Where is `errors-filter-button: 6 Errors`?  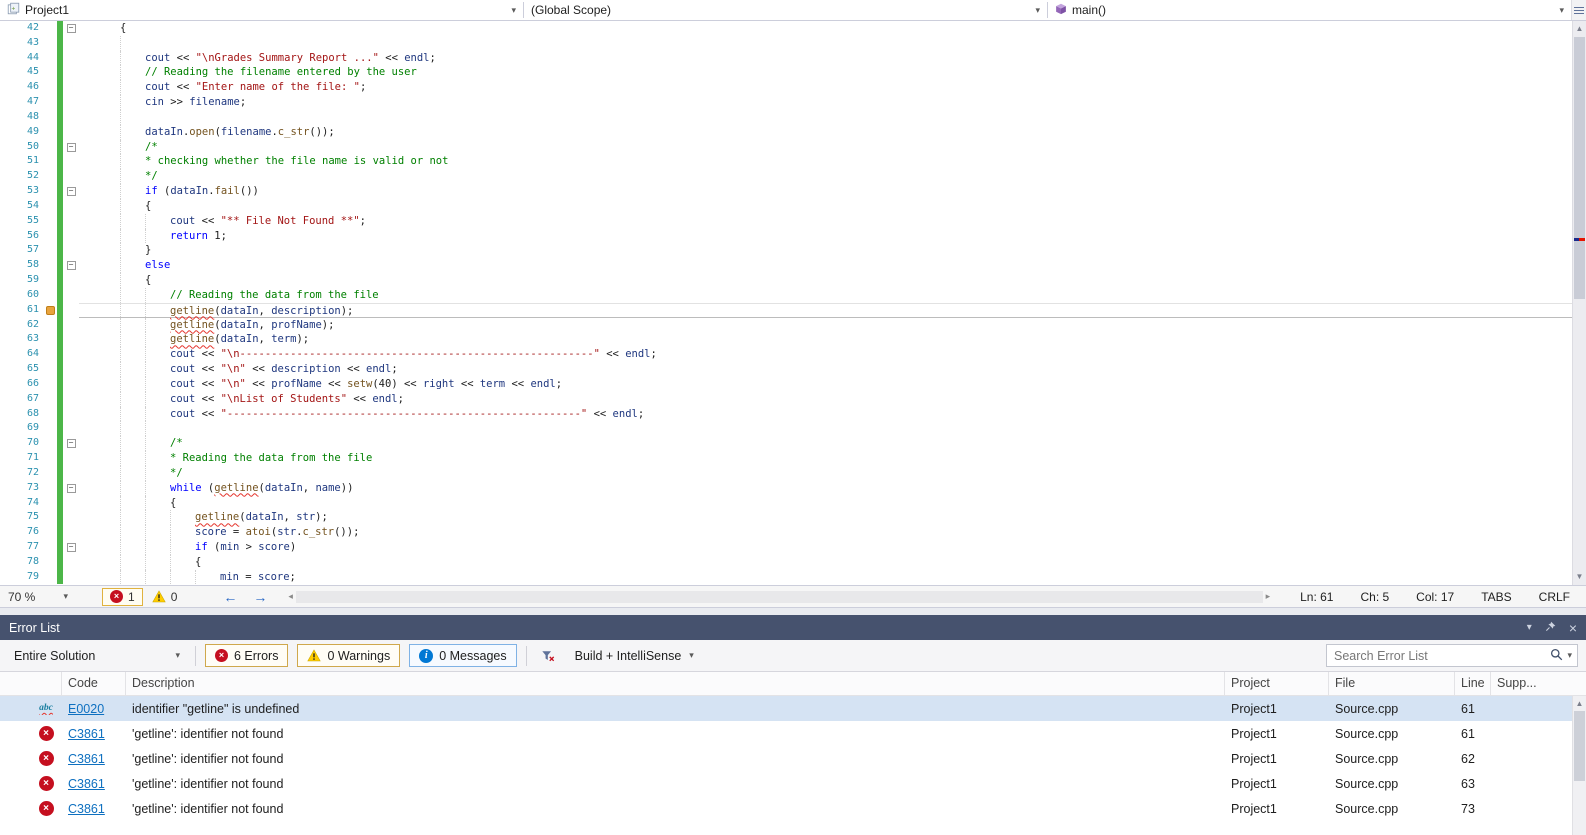
errors-filter-button: 6 Errors is located at coordinates (247, 655).